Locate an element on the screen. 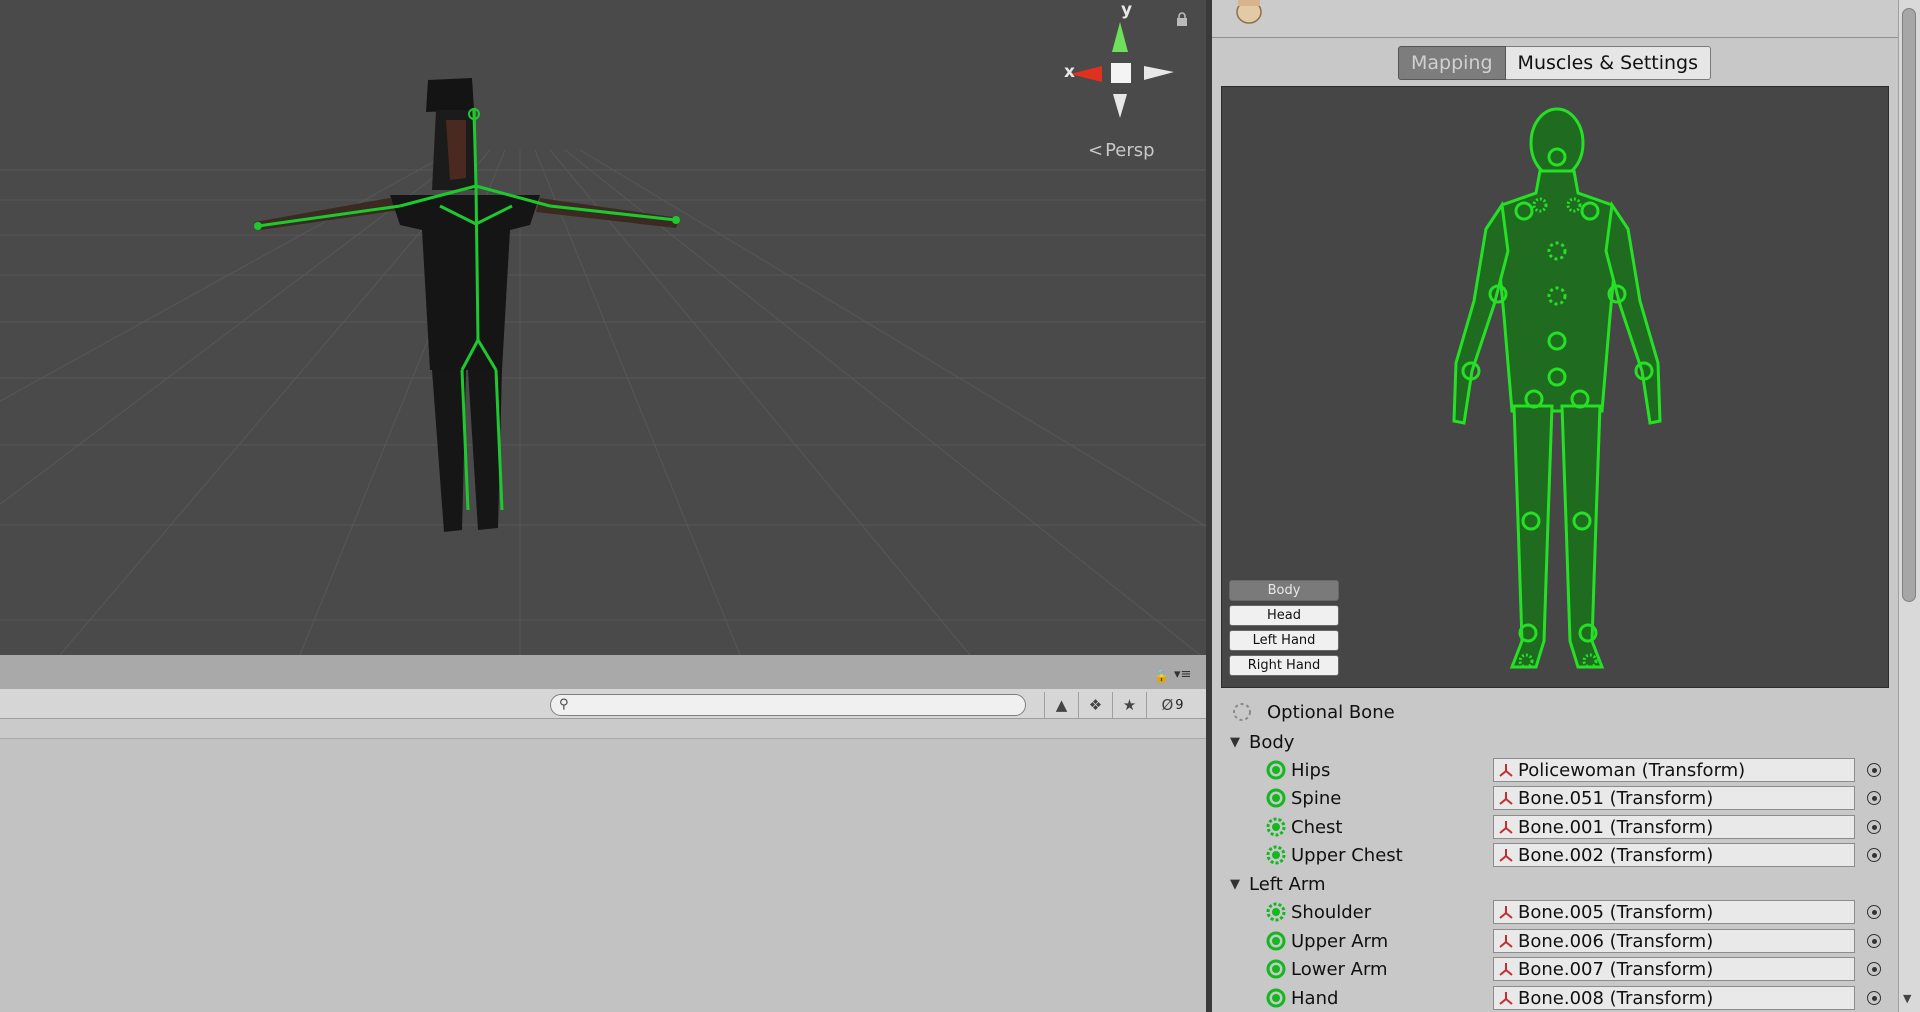  y-axis-cone is located at coordinates (1120, 37).